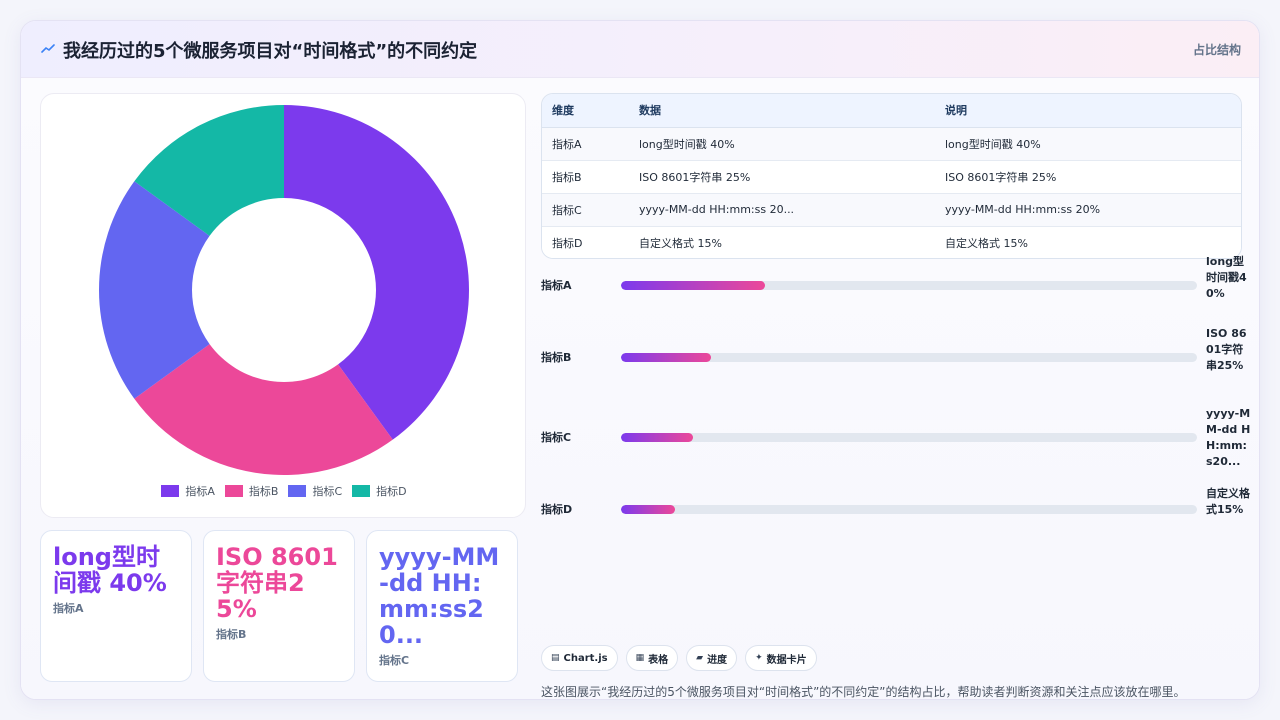 Image resolution: width=1280 pixels, height=720 pixels. What do you see at coordinates (700, 658) in the screenshot?
I see `chip-icon: ▰` at bounding box center [700, 658].